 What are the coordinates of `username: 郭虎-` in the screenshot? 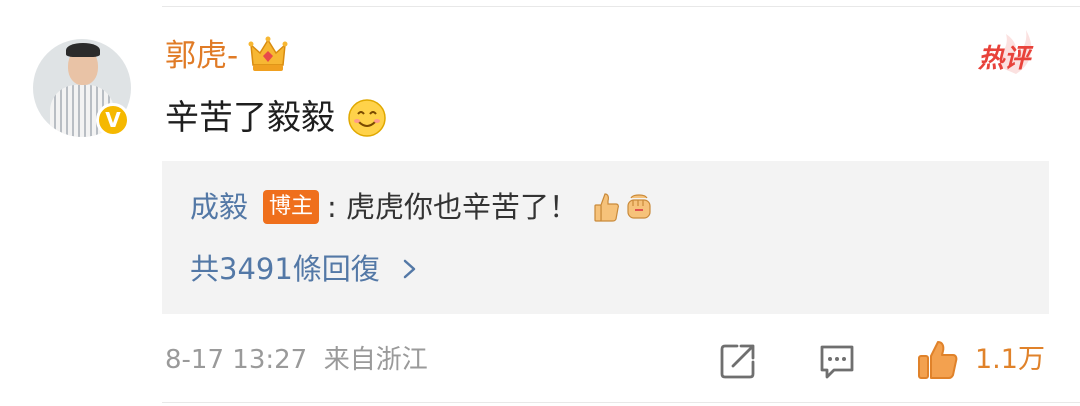 It's located at (201, 56).